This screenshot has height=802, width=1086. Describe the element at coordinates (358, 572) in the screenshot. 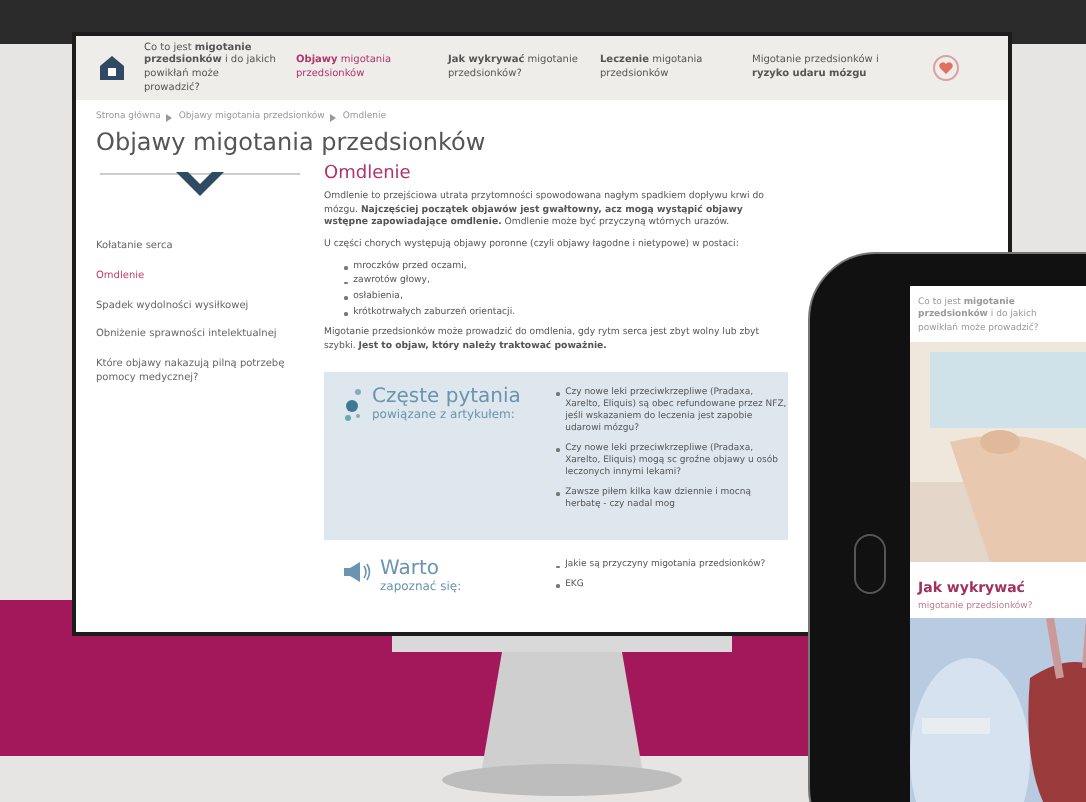

I see `megaphone-icon` at that location.